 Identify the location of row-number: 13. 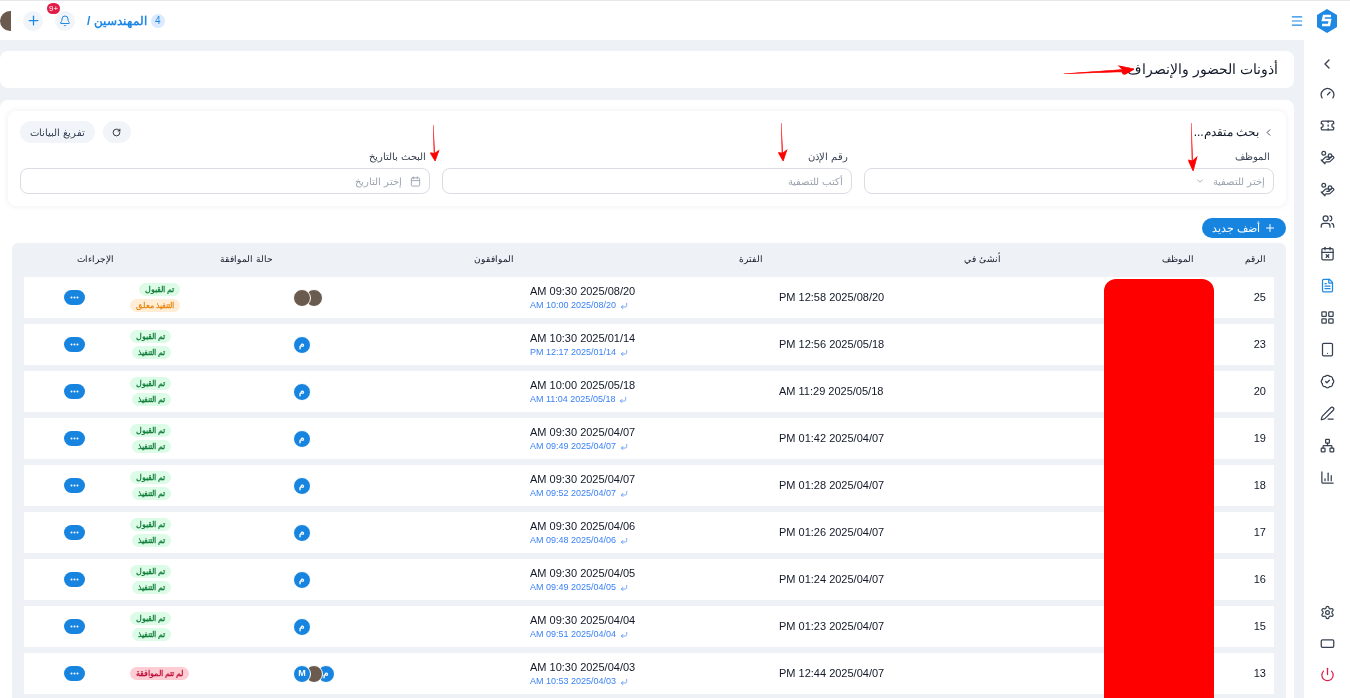
(1260, 674).